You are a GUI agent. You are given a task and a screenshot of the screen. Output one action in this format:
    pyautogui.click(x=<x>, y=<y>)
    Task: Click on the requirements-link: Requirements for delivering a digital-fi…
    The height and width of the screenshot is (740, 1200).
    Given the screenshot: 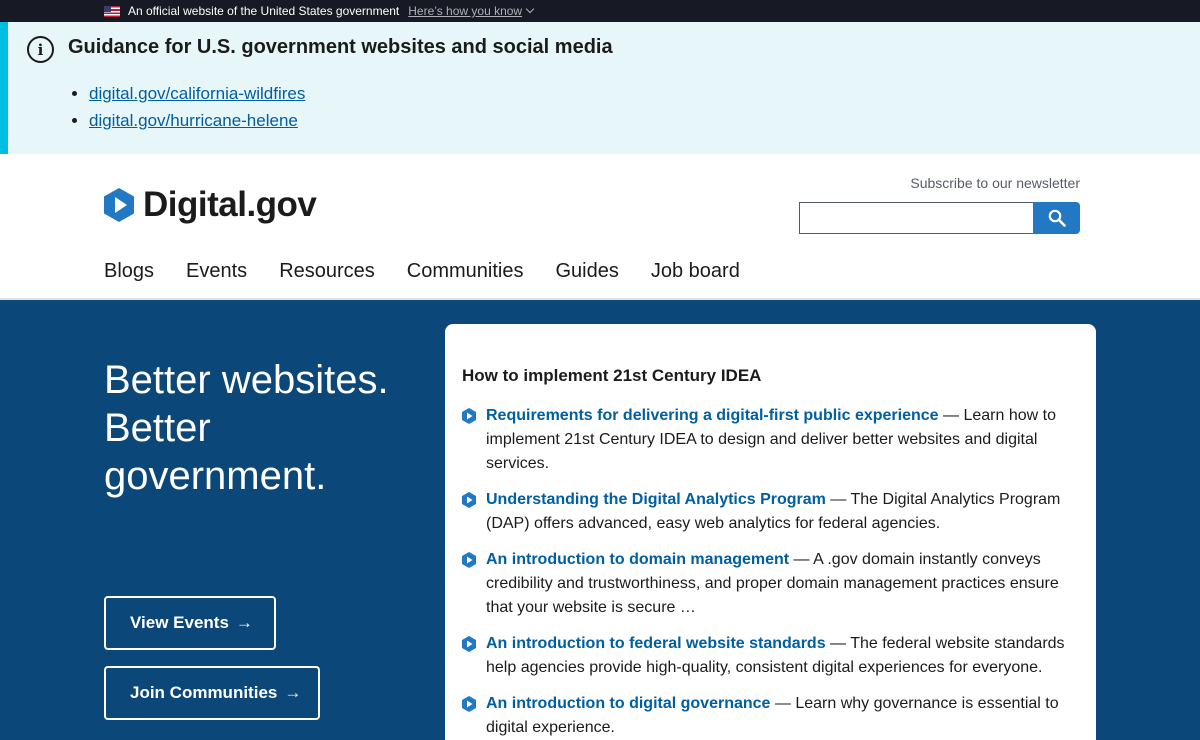 What is the action you would take?
    pyautogui.click(x=712, y=415)
    